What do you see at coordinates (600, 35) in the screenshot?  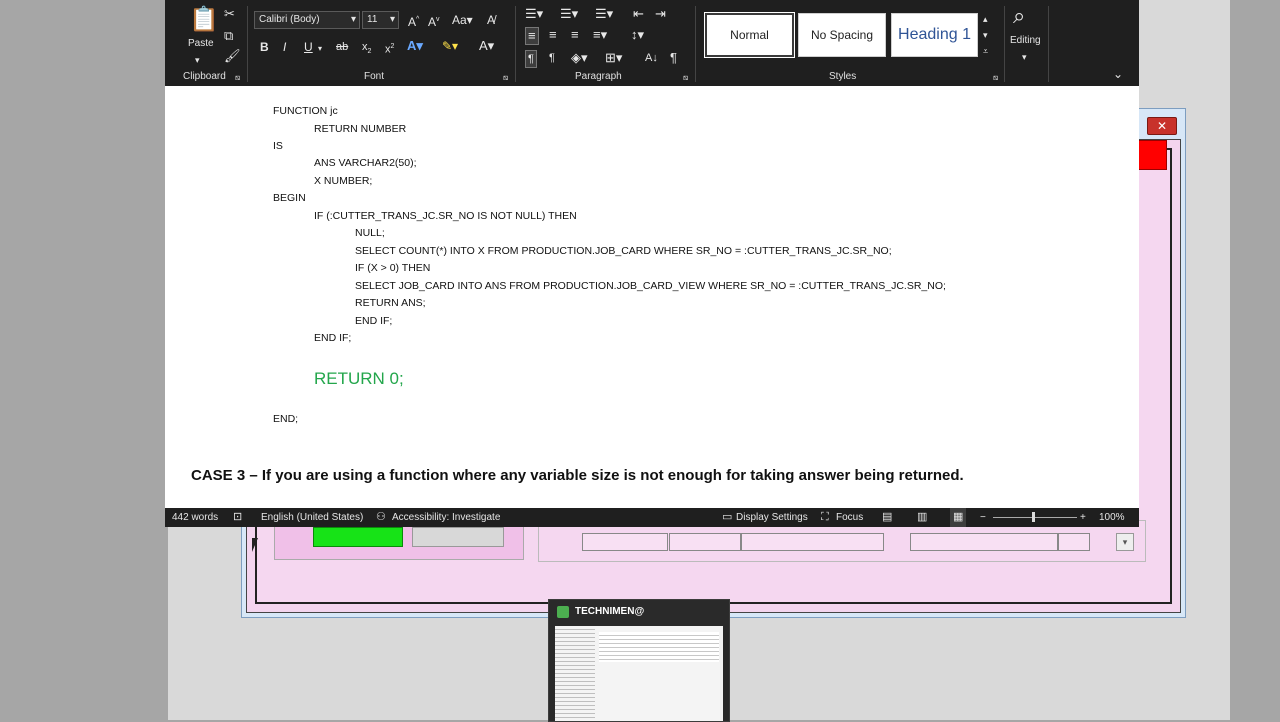 I see `justify-icon: ≡▾` at bounding box center [600, 35].